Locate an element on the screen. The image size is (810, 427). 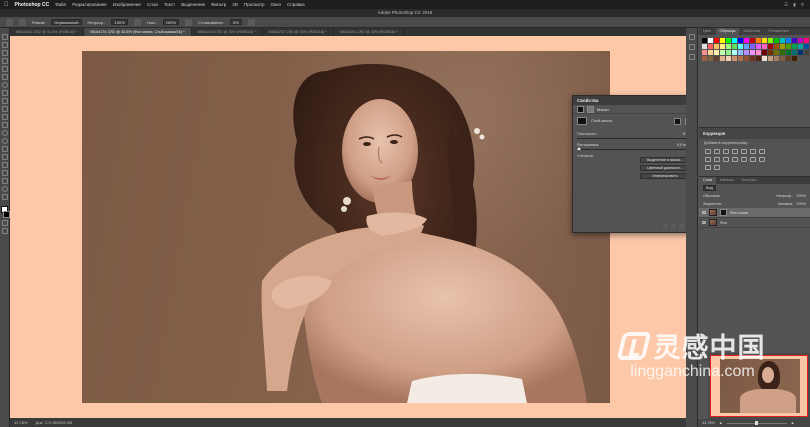
eyedropper-tool-icon is located at coordinates (4, 77).